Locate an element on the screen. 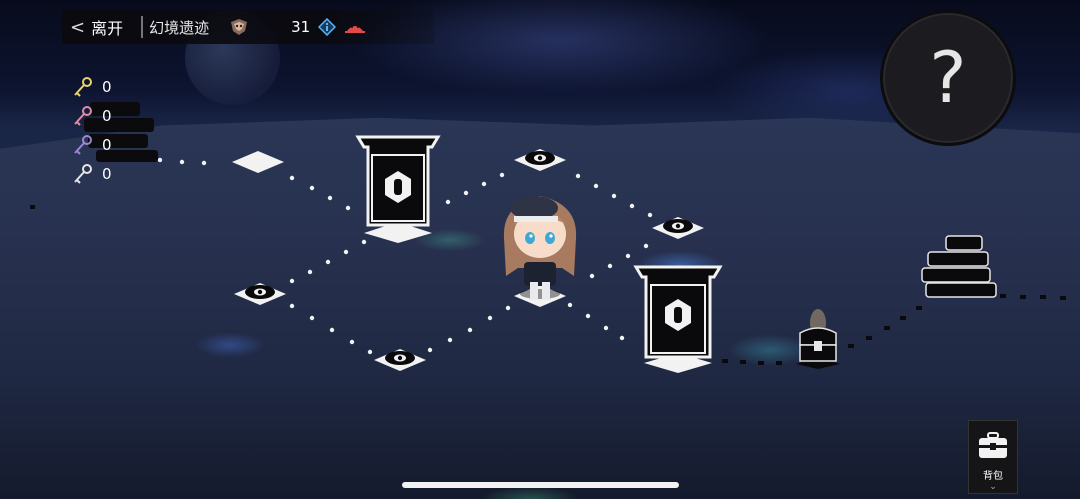 Image resolution: width=1080 pixels, height=499 pixels. key-row-pink: 0 is located at coordinates (92, 115).